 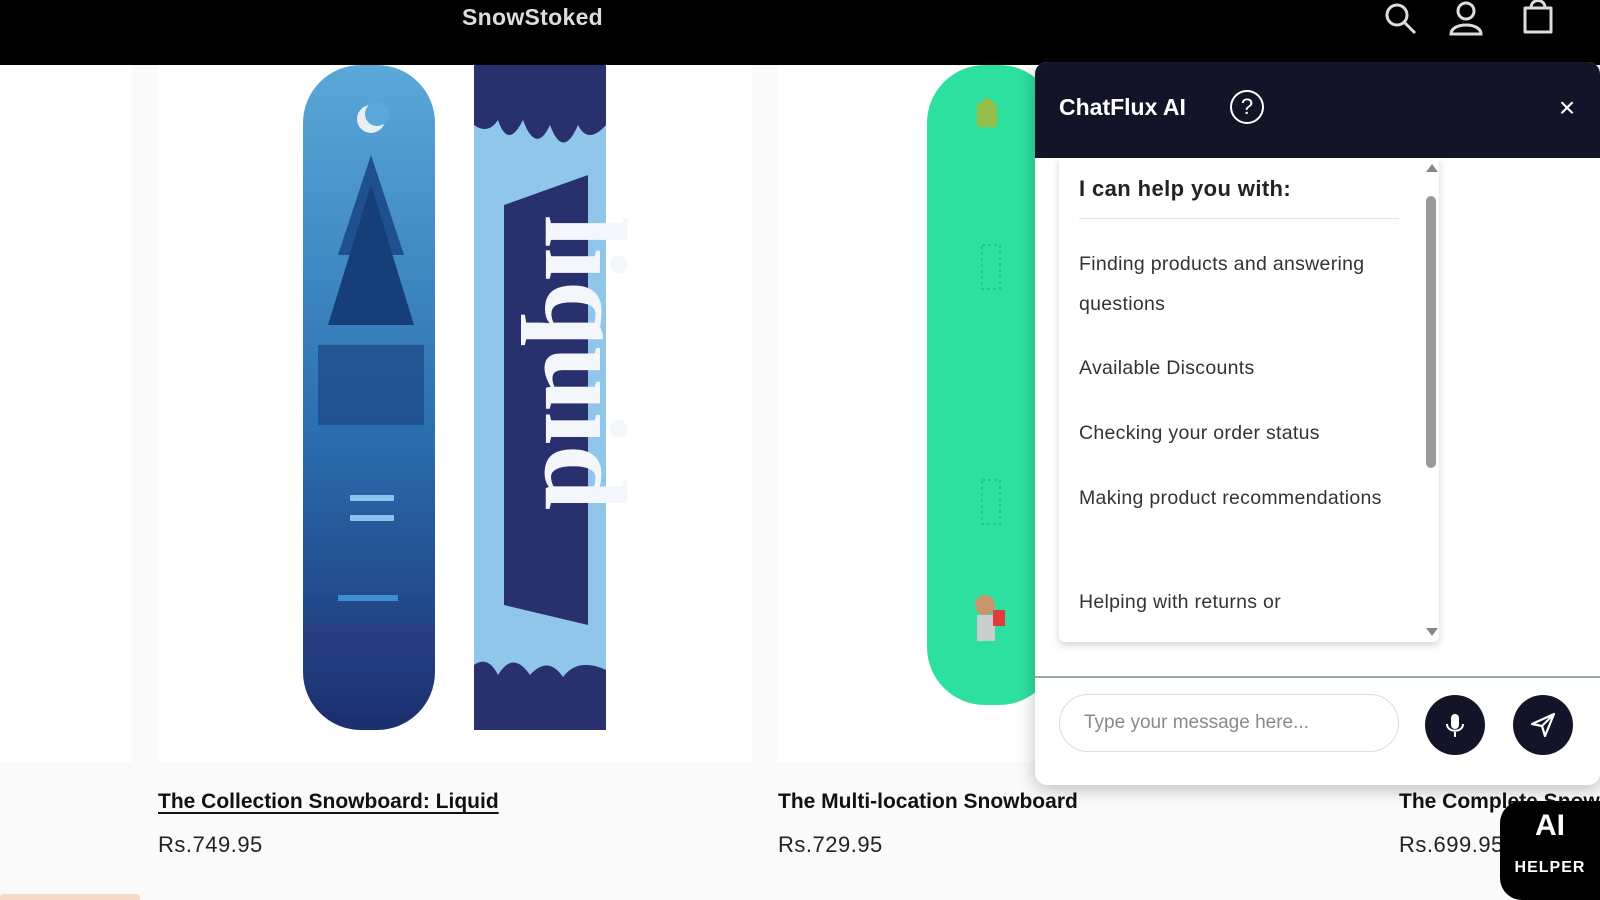 I want to click on product-image-partial, so click(x=66, y=413).